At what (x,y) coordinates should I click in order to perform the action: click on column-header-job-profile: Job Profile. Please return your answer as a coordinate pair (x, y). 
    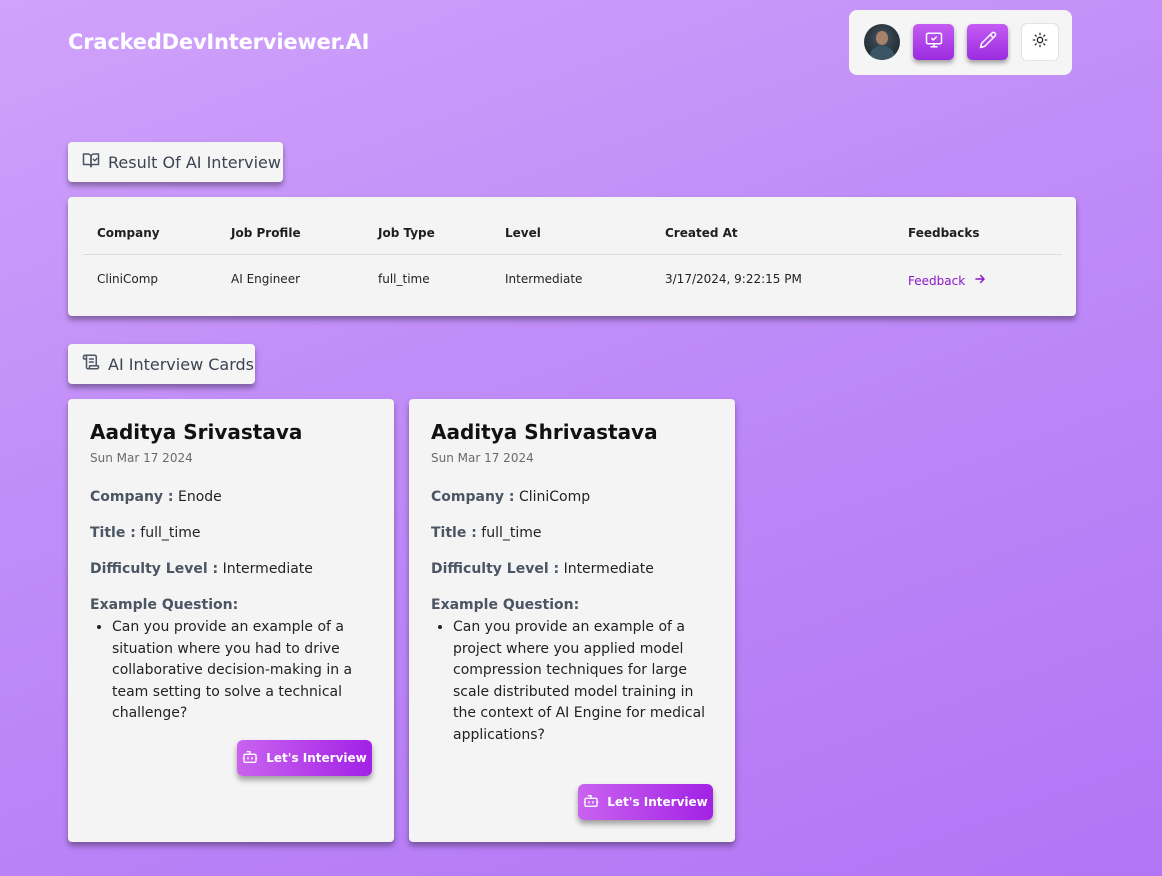
    Looking at the image, I should click on (266, 233).